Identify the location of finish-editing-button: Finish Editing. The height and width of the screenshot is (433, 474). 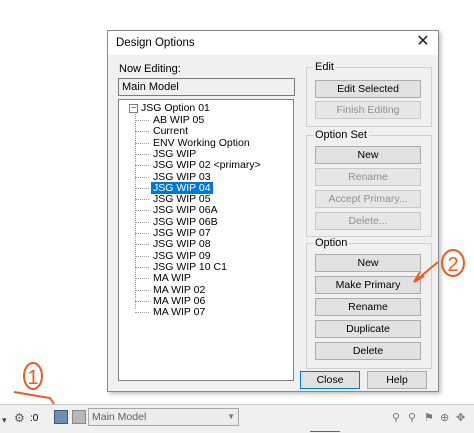
(368, 110).